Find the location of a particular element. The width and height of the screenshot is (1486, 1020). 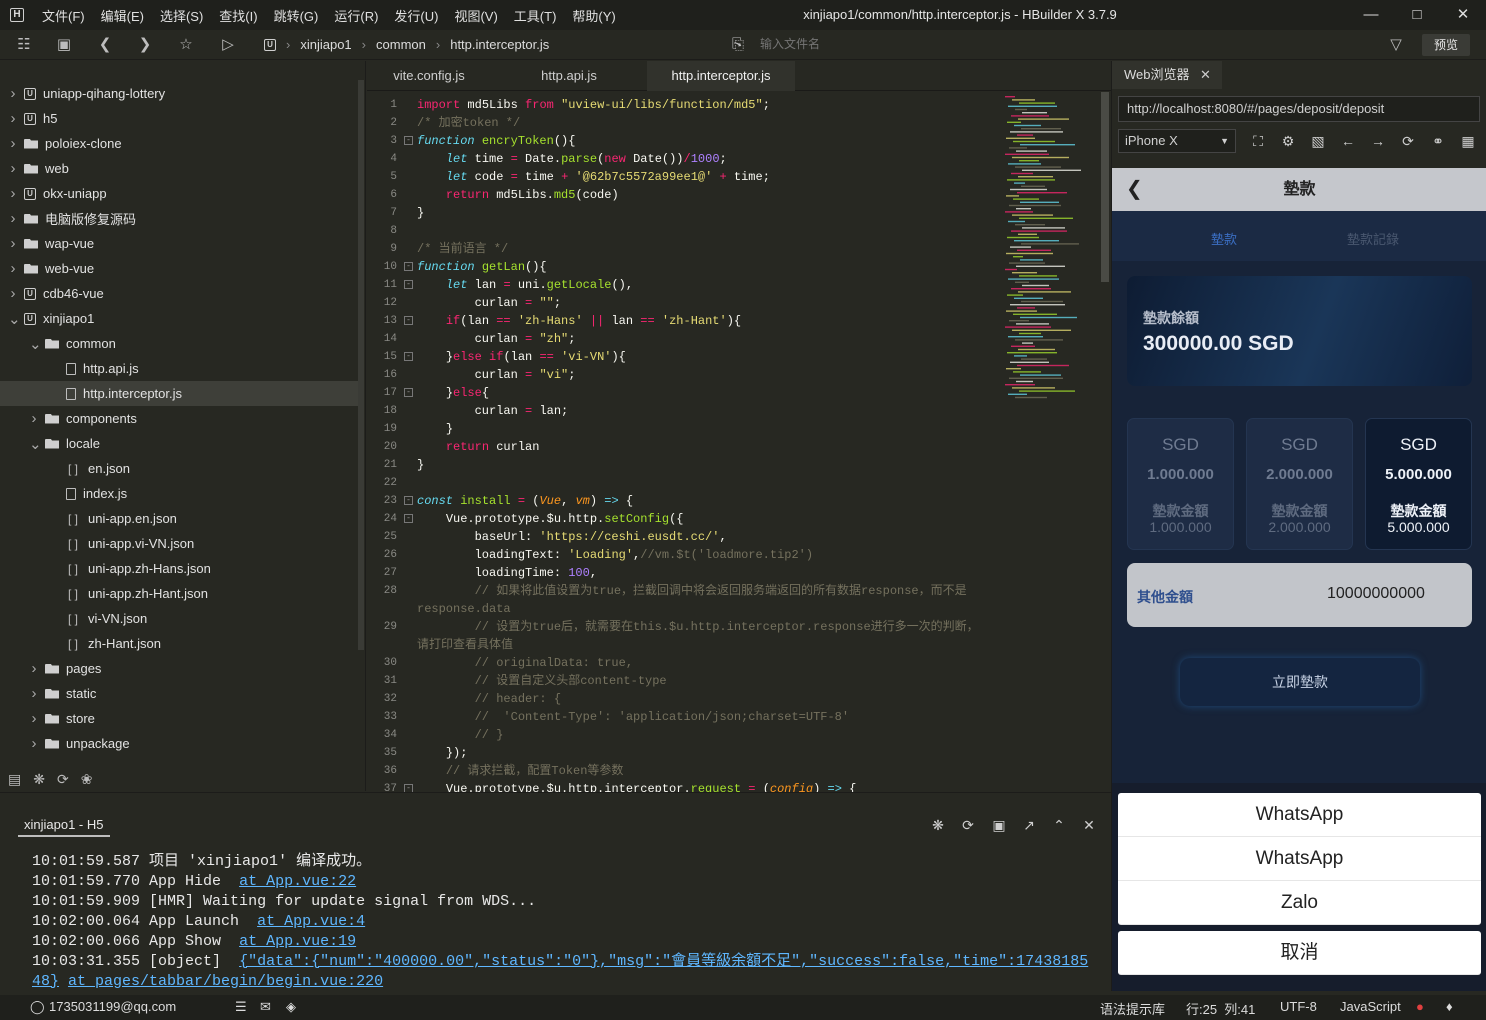

tree-item: › poloiex-clone is located at coordinates (179, 143).